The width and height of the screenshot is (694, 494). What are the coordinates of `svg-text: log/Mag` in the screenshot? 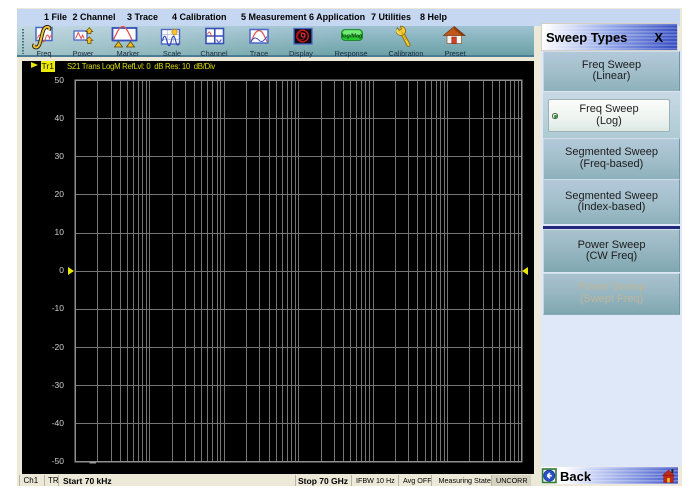 It's located at (352, 36).